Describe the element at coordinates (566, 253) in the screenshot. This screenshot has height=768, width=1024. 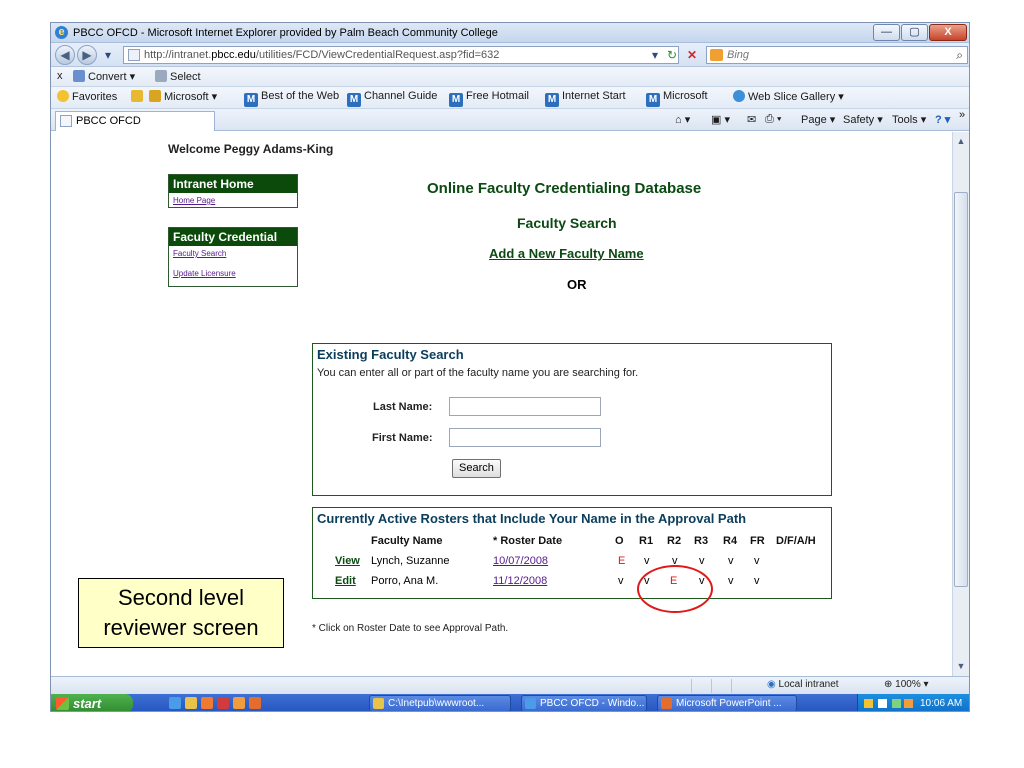
I see `add-faculty-link: Add a New Faculty Name` at that location.